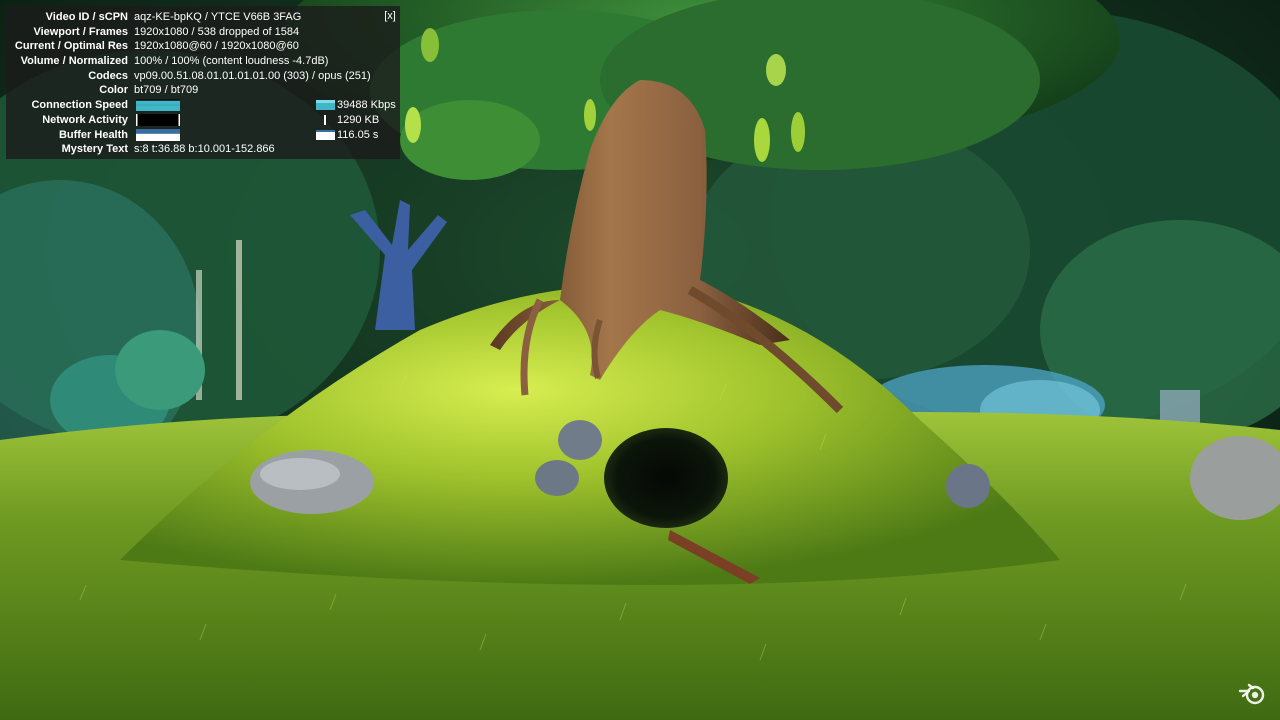 The height and width of the screenshot is (720, 1280). Describe the element at coordinates (166, 90) in the screenshot. I see `stats-value: bt709 / bt709` at that location.